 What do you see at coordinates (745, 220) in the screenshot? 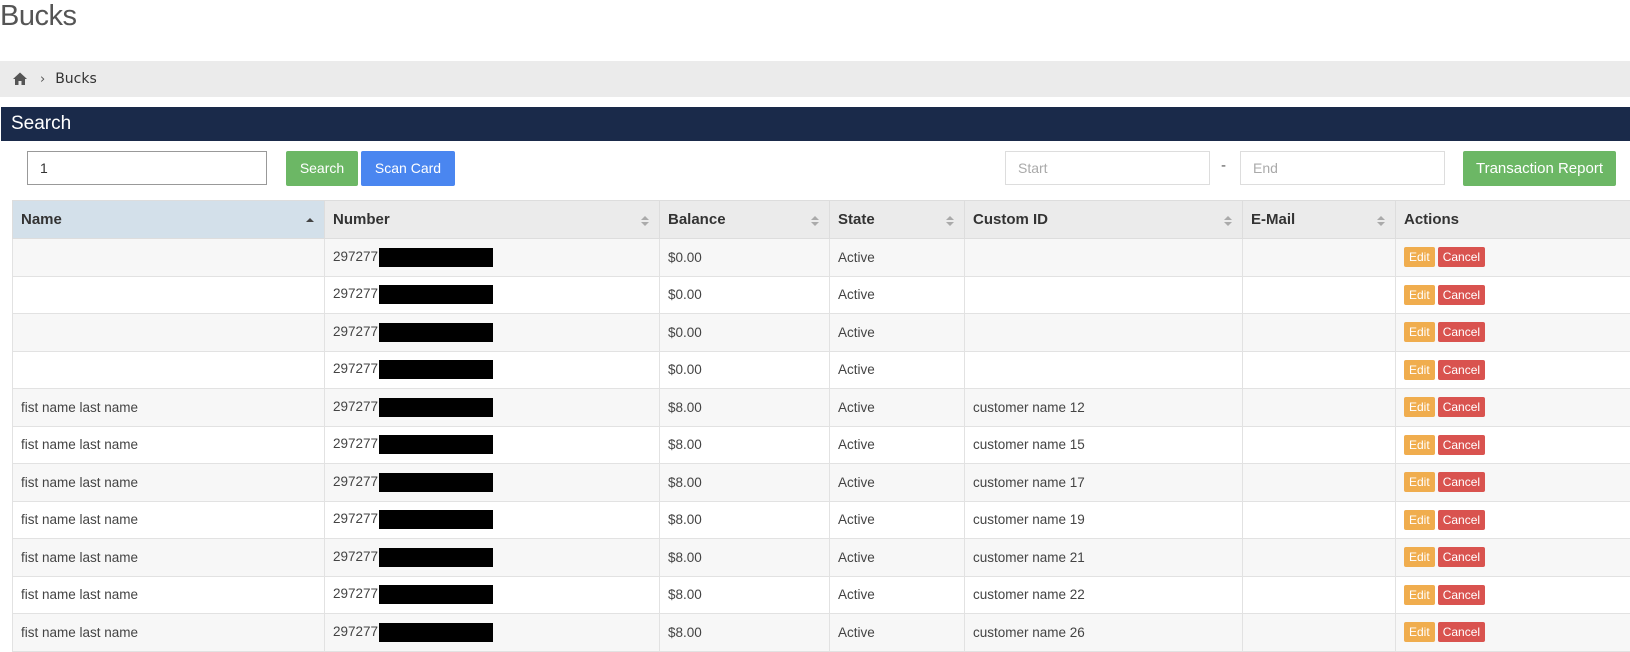
I see `column-header-balance: Balance` at bounding box center [745, 220].